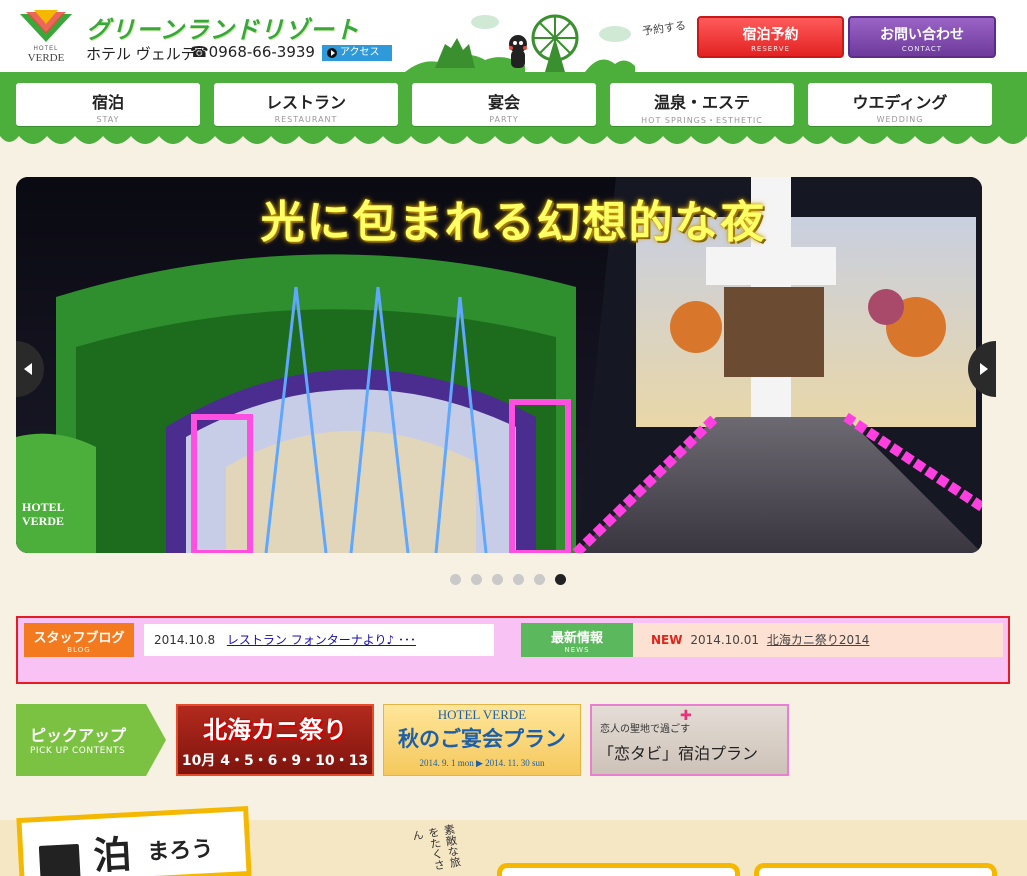 The width and height of the screenshot is (1027, 876). I want to click on news-label-text: 最新情報, so click(576, 638).